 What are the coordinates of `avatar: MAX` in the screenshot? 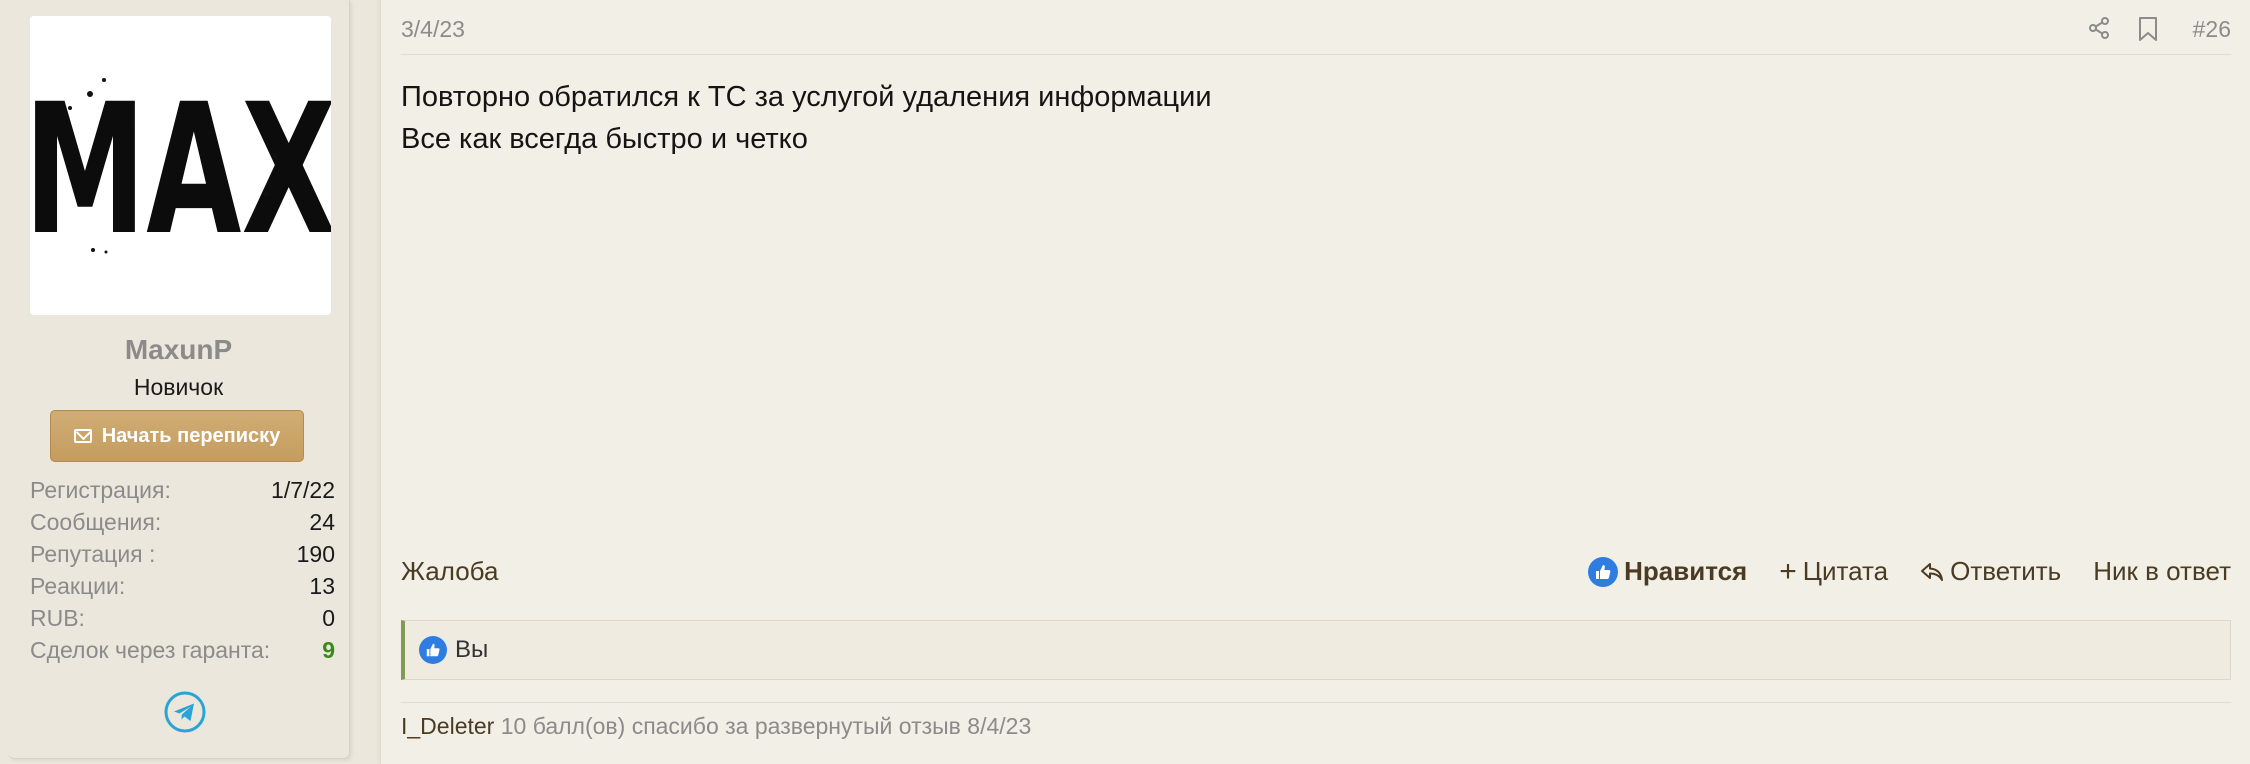 It's located at (180, 165).